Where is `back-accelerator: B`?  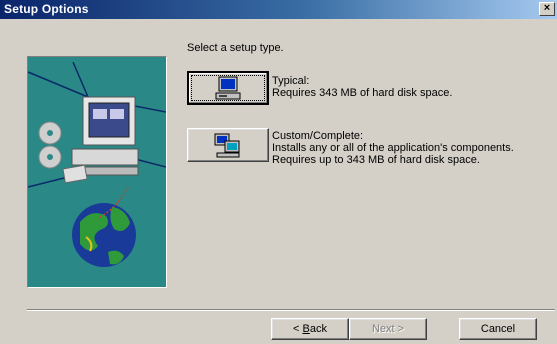 back-accelerator: B is located at coordinates (306, 329).